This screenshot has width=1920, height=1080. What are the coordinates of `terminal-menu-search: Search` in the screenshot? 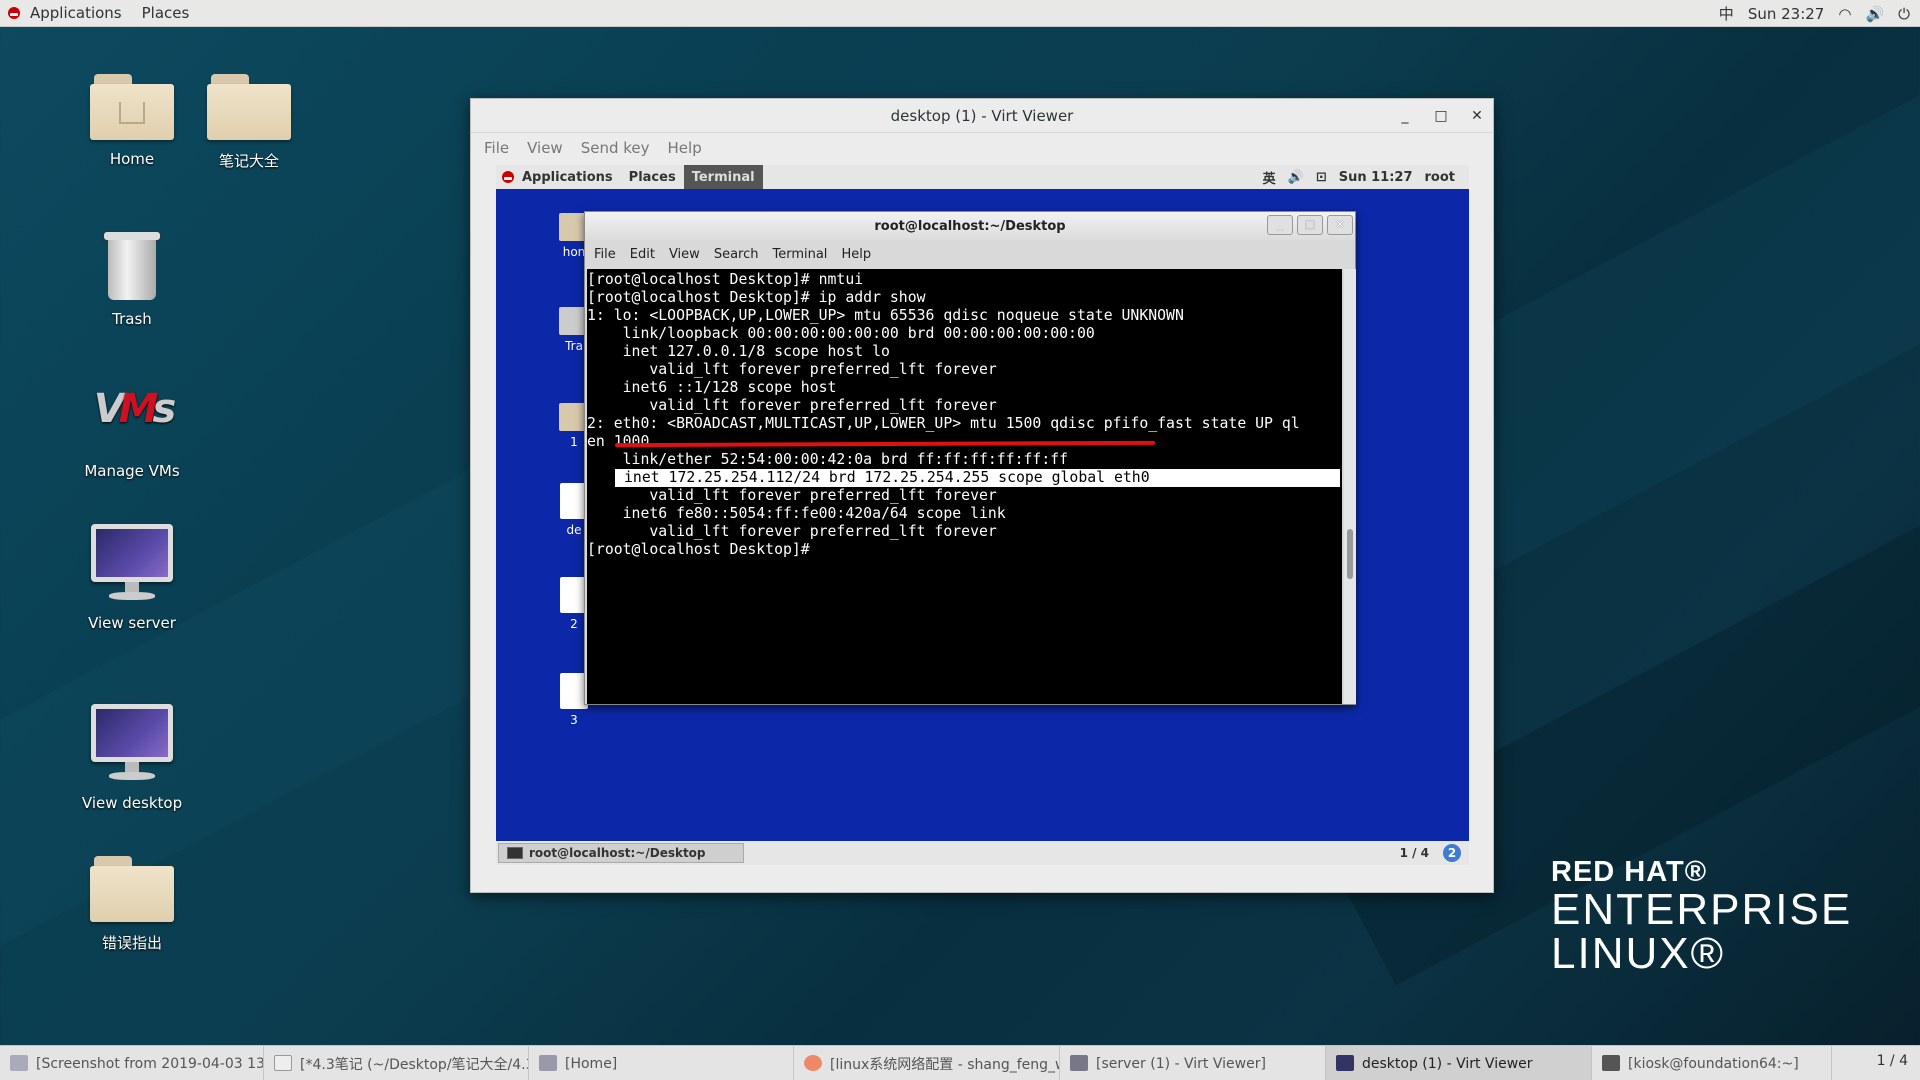 It's located at (736, 254).